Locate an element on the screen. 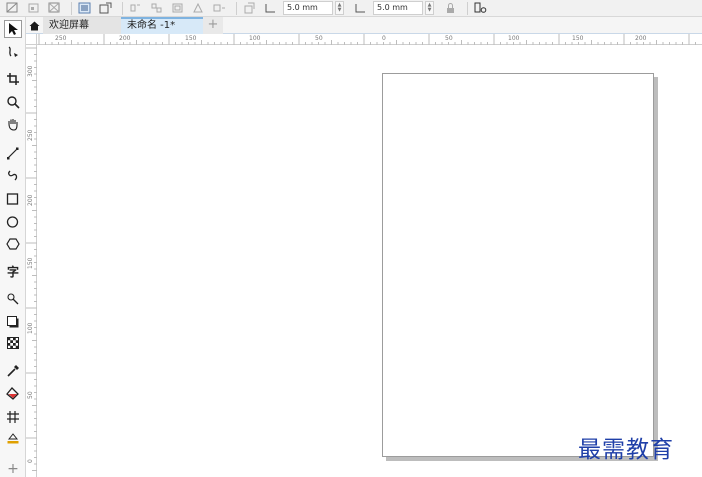  plus-icon: + is located at coordinates (13, 469).